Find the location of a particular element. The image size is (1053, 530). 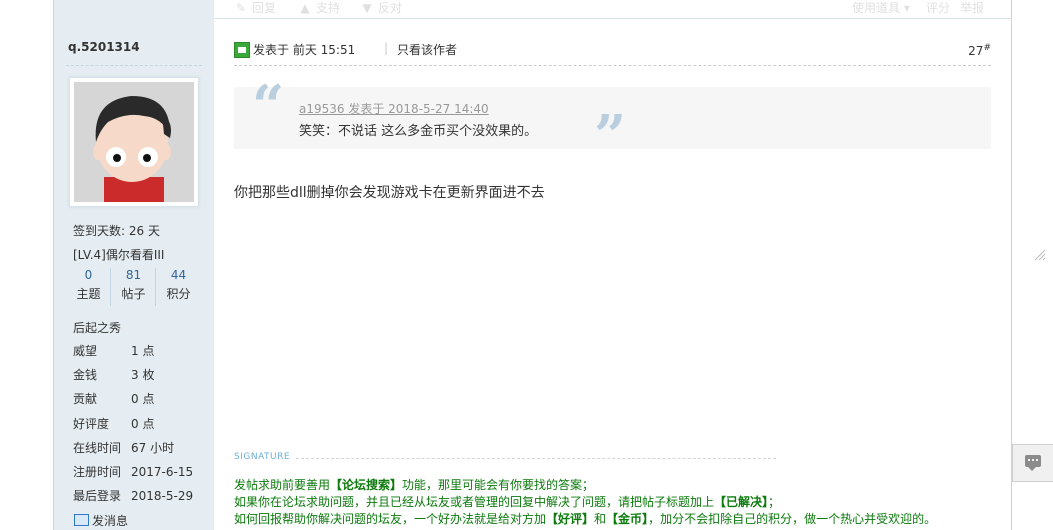

sig-text: ，加分不会扣除自己的积分，做一个热心并受欢迎的。 is located at coordinates (792, 519).